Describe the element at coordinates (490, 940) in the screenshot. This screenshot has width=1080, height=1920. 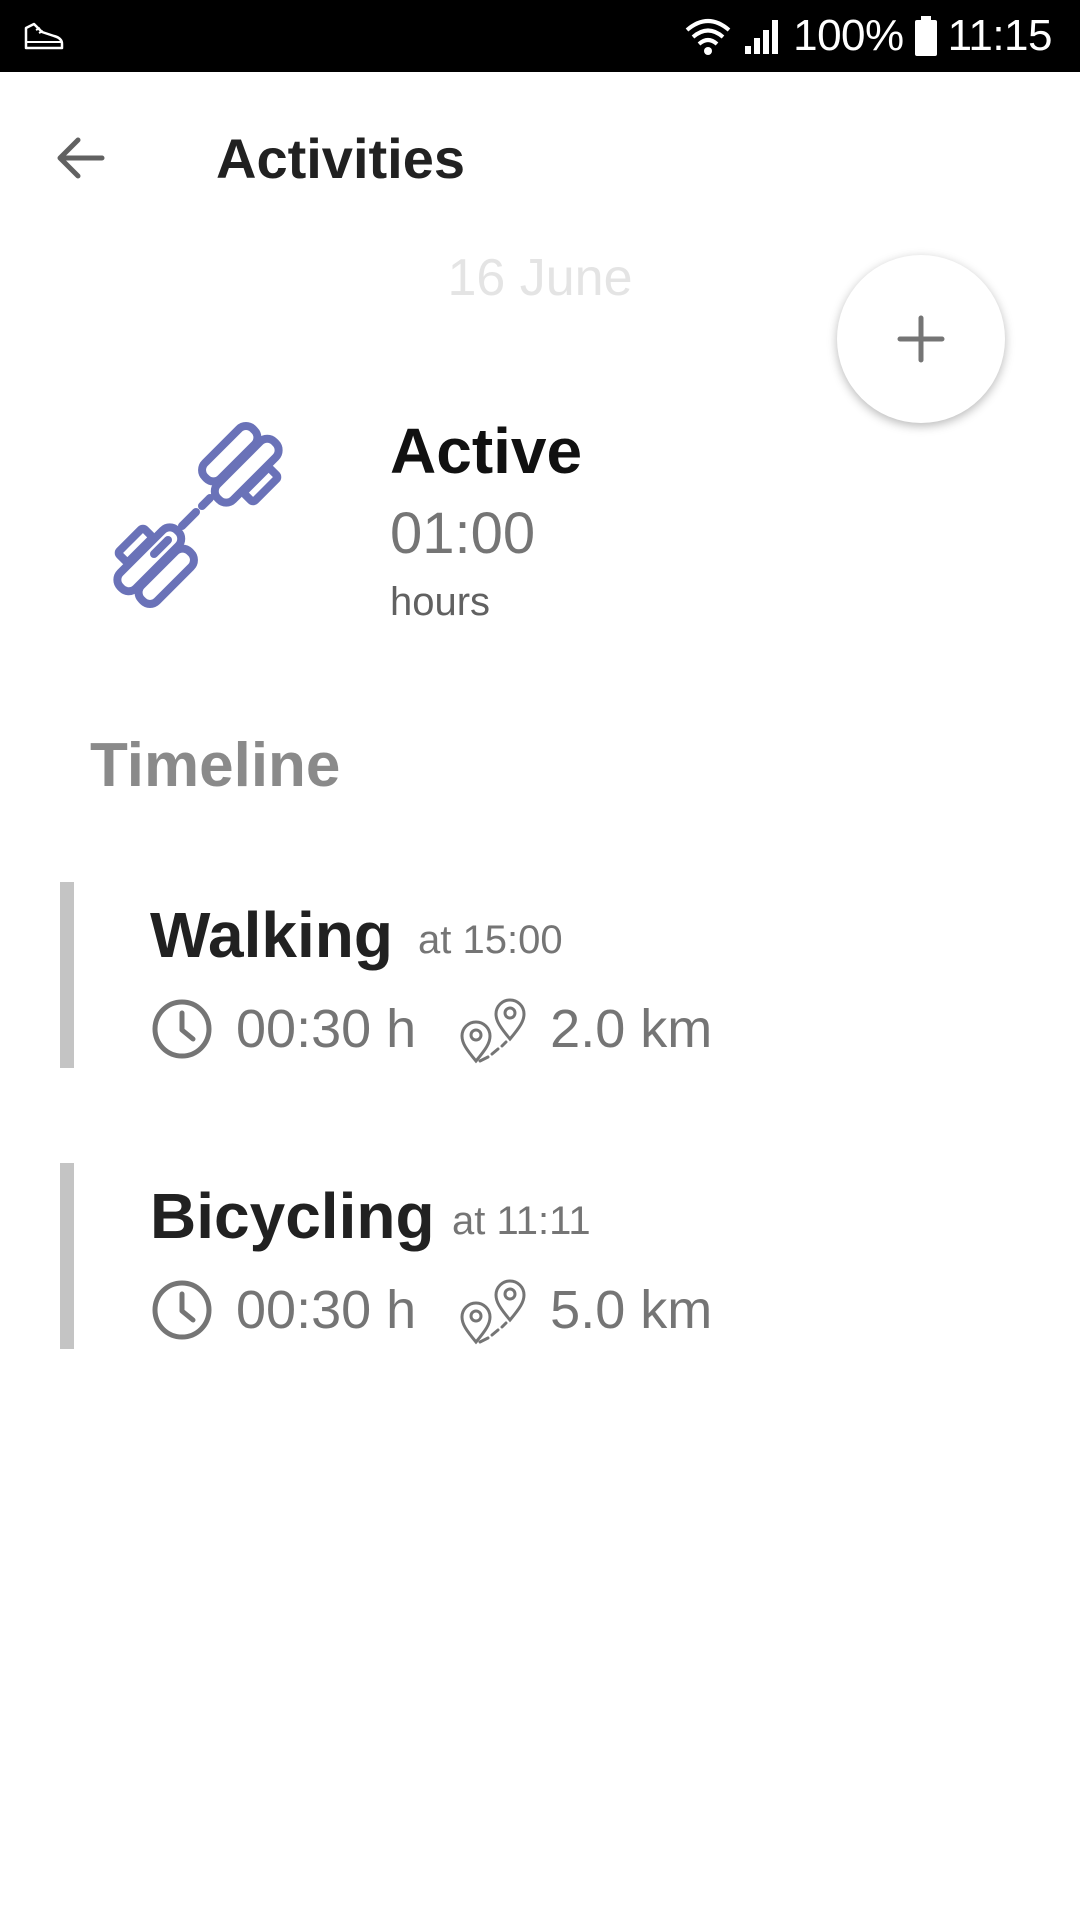
I see `activity-start-time: at 15:00` at that location.